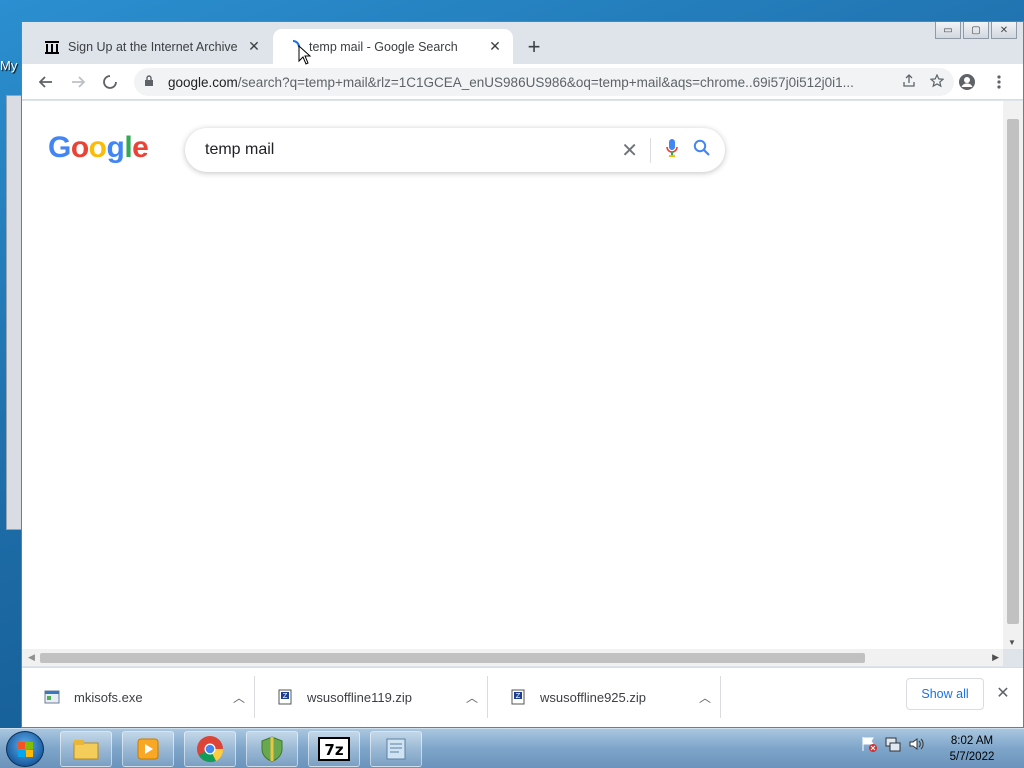 Image resolution: width=1024 pixels, height=768 pixels. I want to click on close-window-button: ✕, so click(1004, 30).